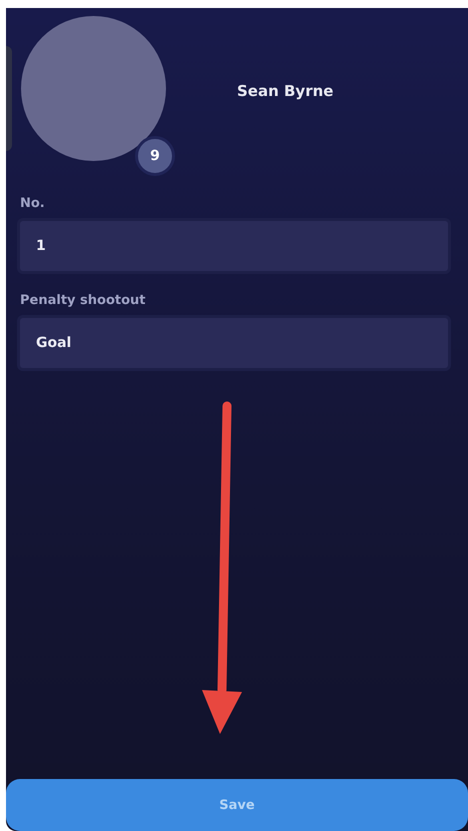  Describe the element at coordinates (155, 156) in the screenshot. I see `number-badge: 9` at that location.